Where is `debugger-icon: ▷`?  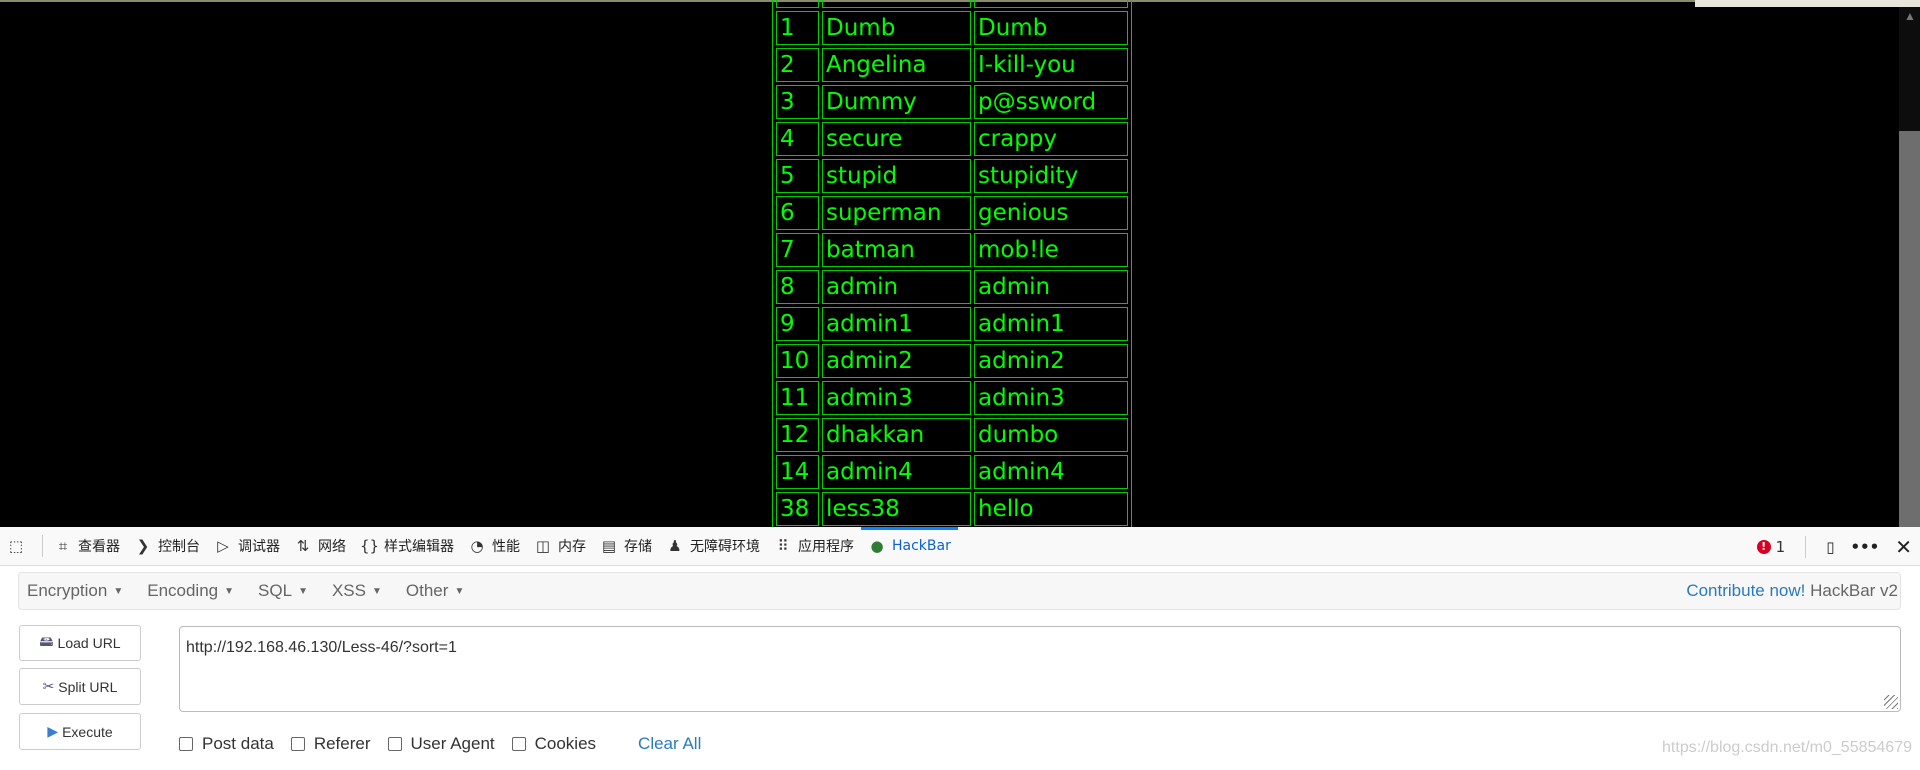
debugger-icon: ▷ is located at coordinates (223, 546).